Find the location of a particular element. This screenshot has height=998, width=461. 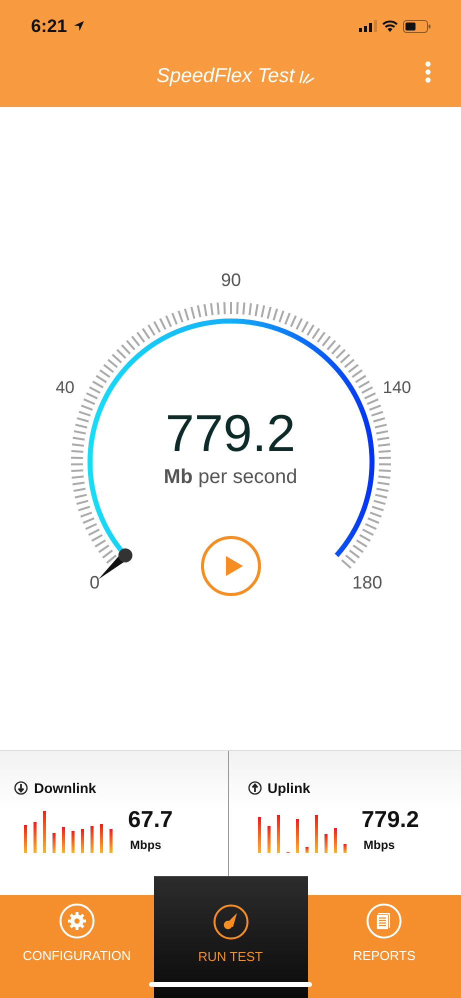

play-icon is located at coordinates (234, 566).